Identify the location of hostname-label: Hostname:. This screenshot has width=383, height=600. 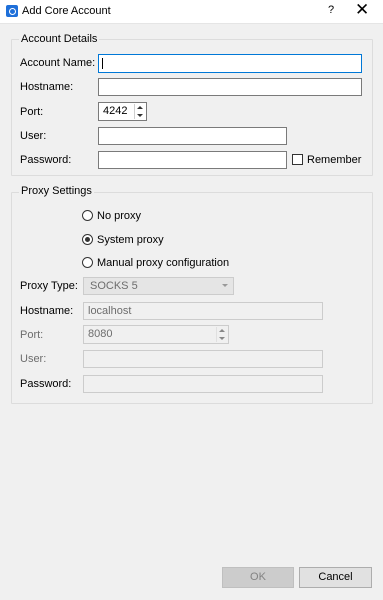
(47, 87).